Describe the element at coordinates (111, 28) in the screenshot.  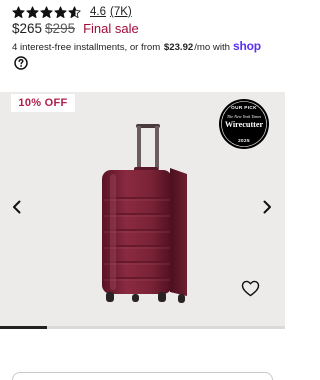
I see `final-sale-label: Final sale` at that location.